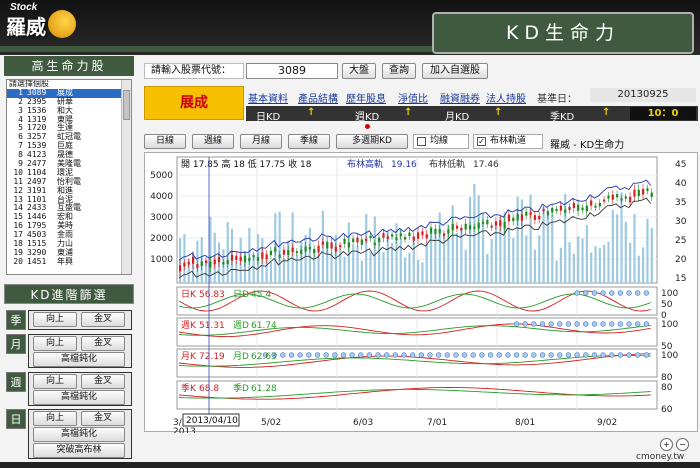 This screenshot has width=700, height=468. What do you see at coordinates (413, 97) in the screenshot?
I see `link-pb-ratio: 淨值比` at bounding box center [413, 97].